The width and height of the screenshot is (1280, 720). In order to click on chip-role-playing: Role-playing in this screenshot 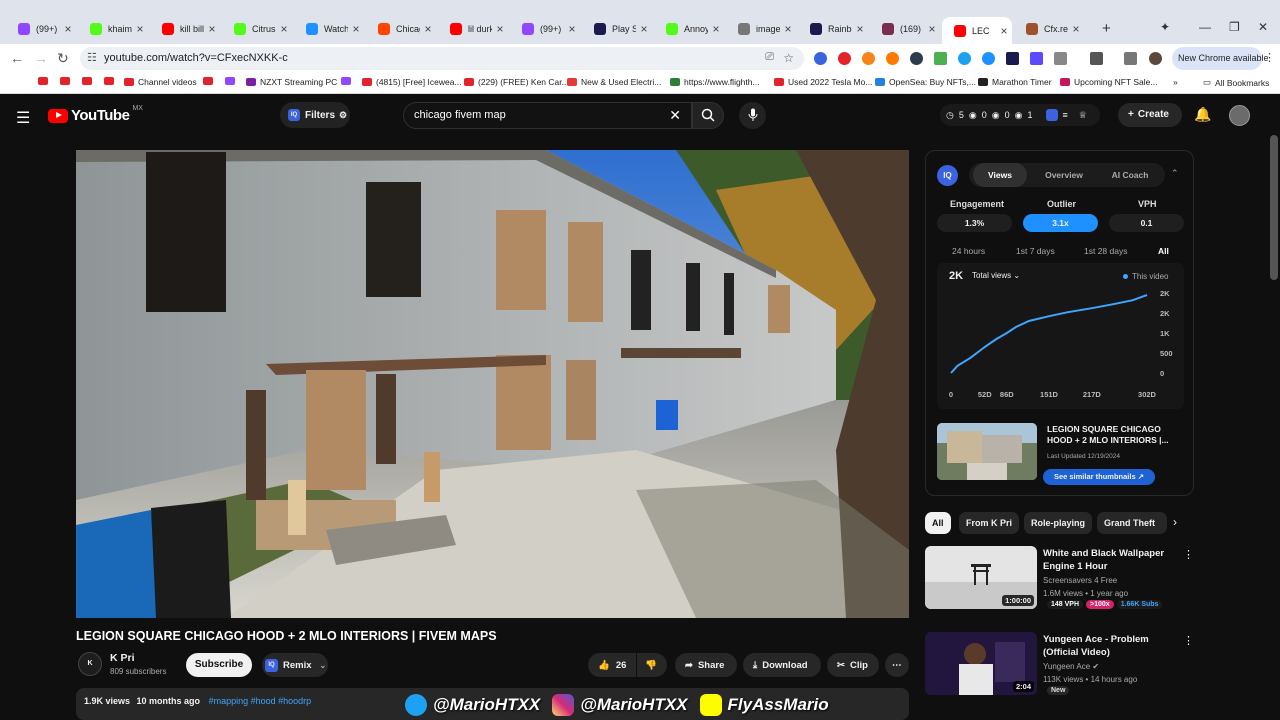, I will do `click(1058, 523)`.